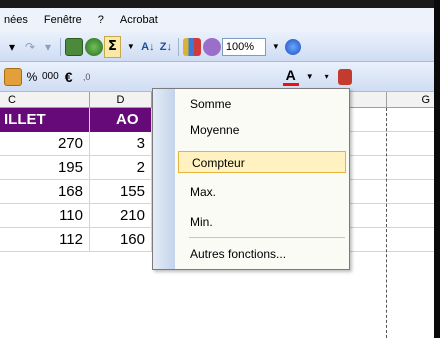 The height and width of the screenshot is (338, 440). I want to click on cell-text: 112, so click(71, 239).